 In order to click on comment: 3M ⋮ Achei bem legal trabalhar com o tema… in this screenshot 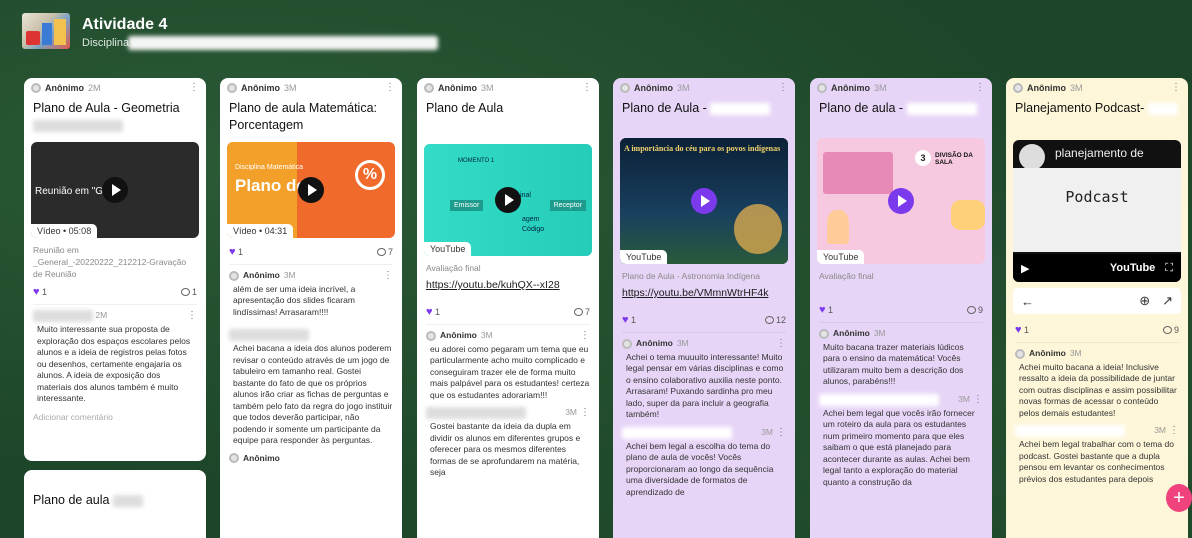, I will do `click(1097, 455)`.